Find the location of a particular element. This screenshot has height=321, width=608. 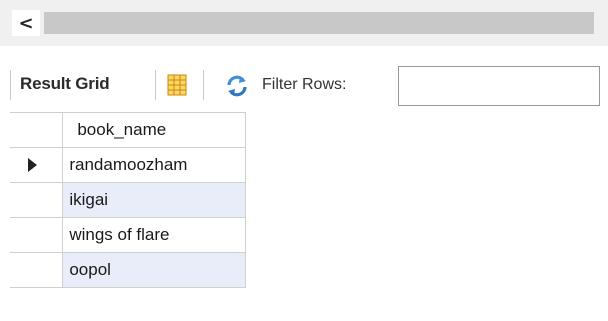

book-name-cell: oopol is located at coordinates (154, 270).